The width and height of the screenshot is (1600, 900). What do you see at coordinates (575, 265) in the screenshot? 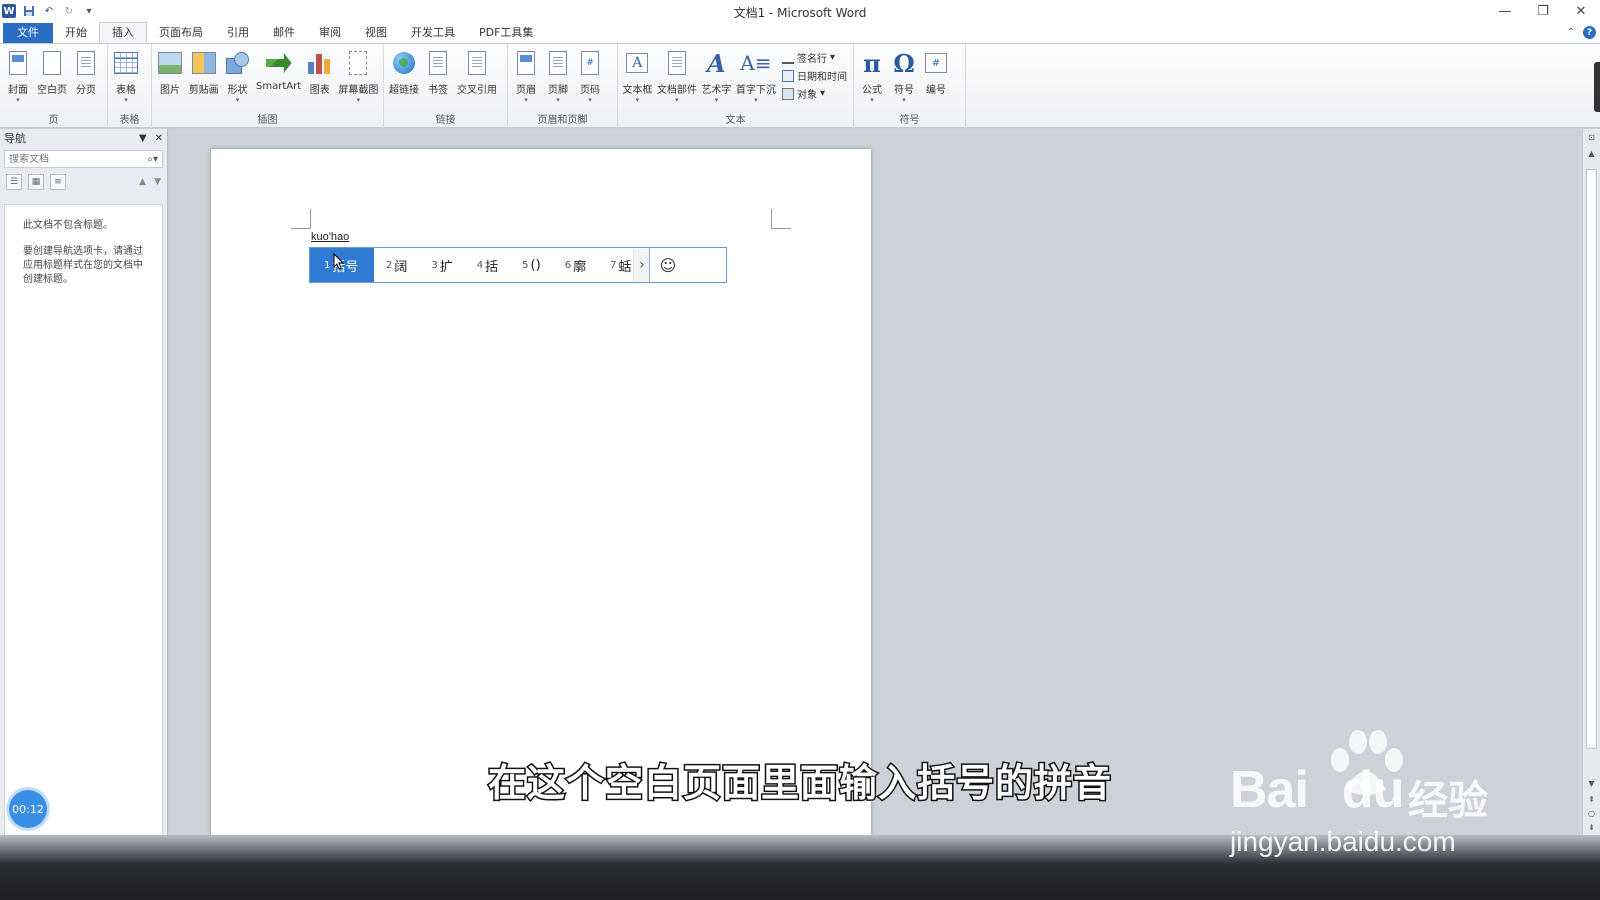
I see `ime-candidate-6: 6廓` at bounding box center [575, 265].